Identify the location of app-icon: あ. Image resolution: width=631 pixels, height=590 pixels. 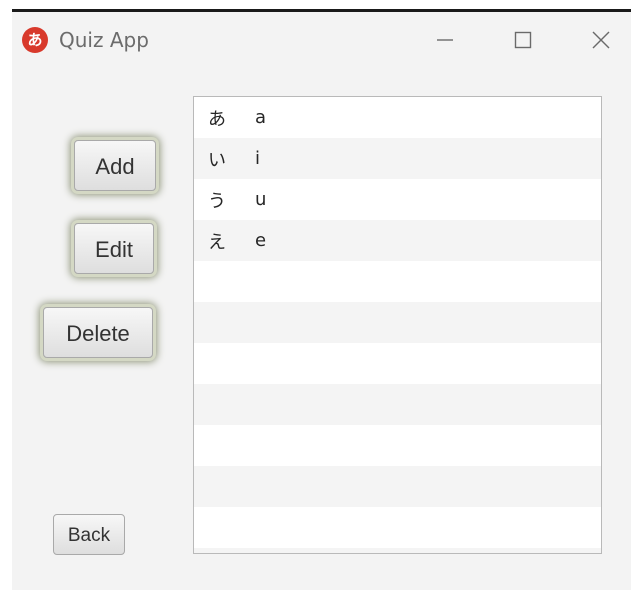
(35, 40).